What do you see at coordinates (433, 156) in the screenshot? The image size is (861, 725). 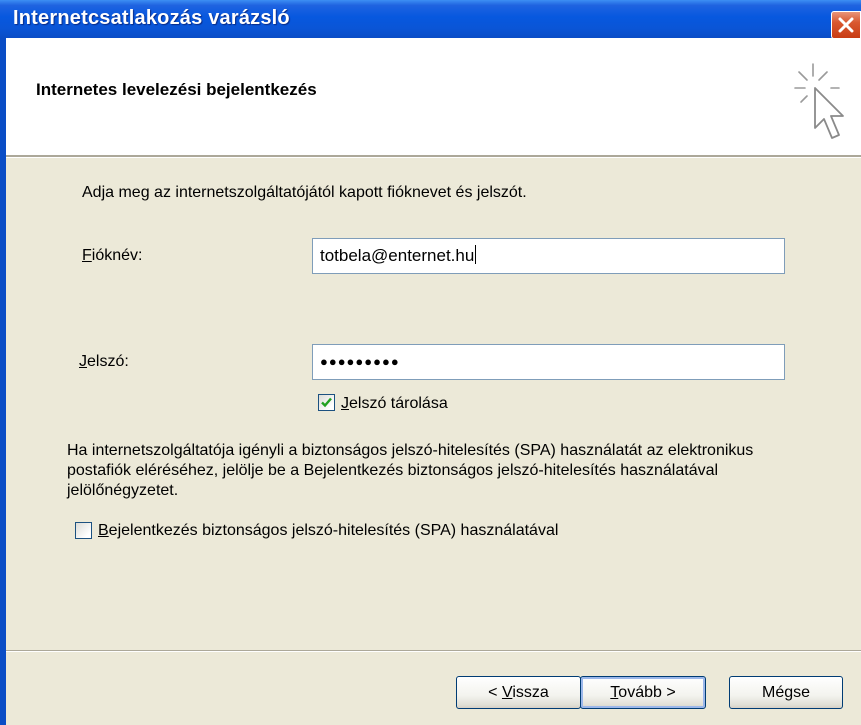 I see `header-divider` at bounding box center [433, 156].